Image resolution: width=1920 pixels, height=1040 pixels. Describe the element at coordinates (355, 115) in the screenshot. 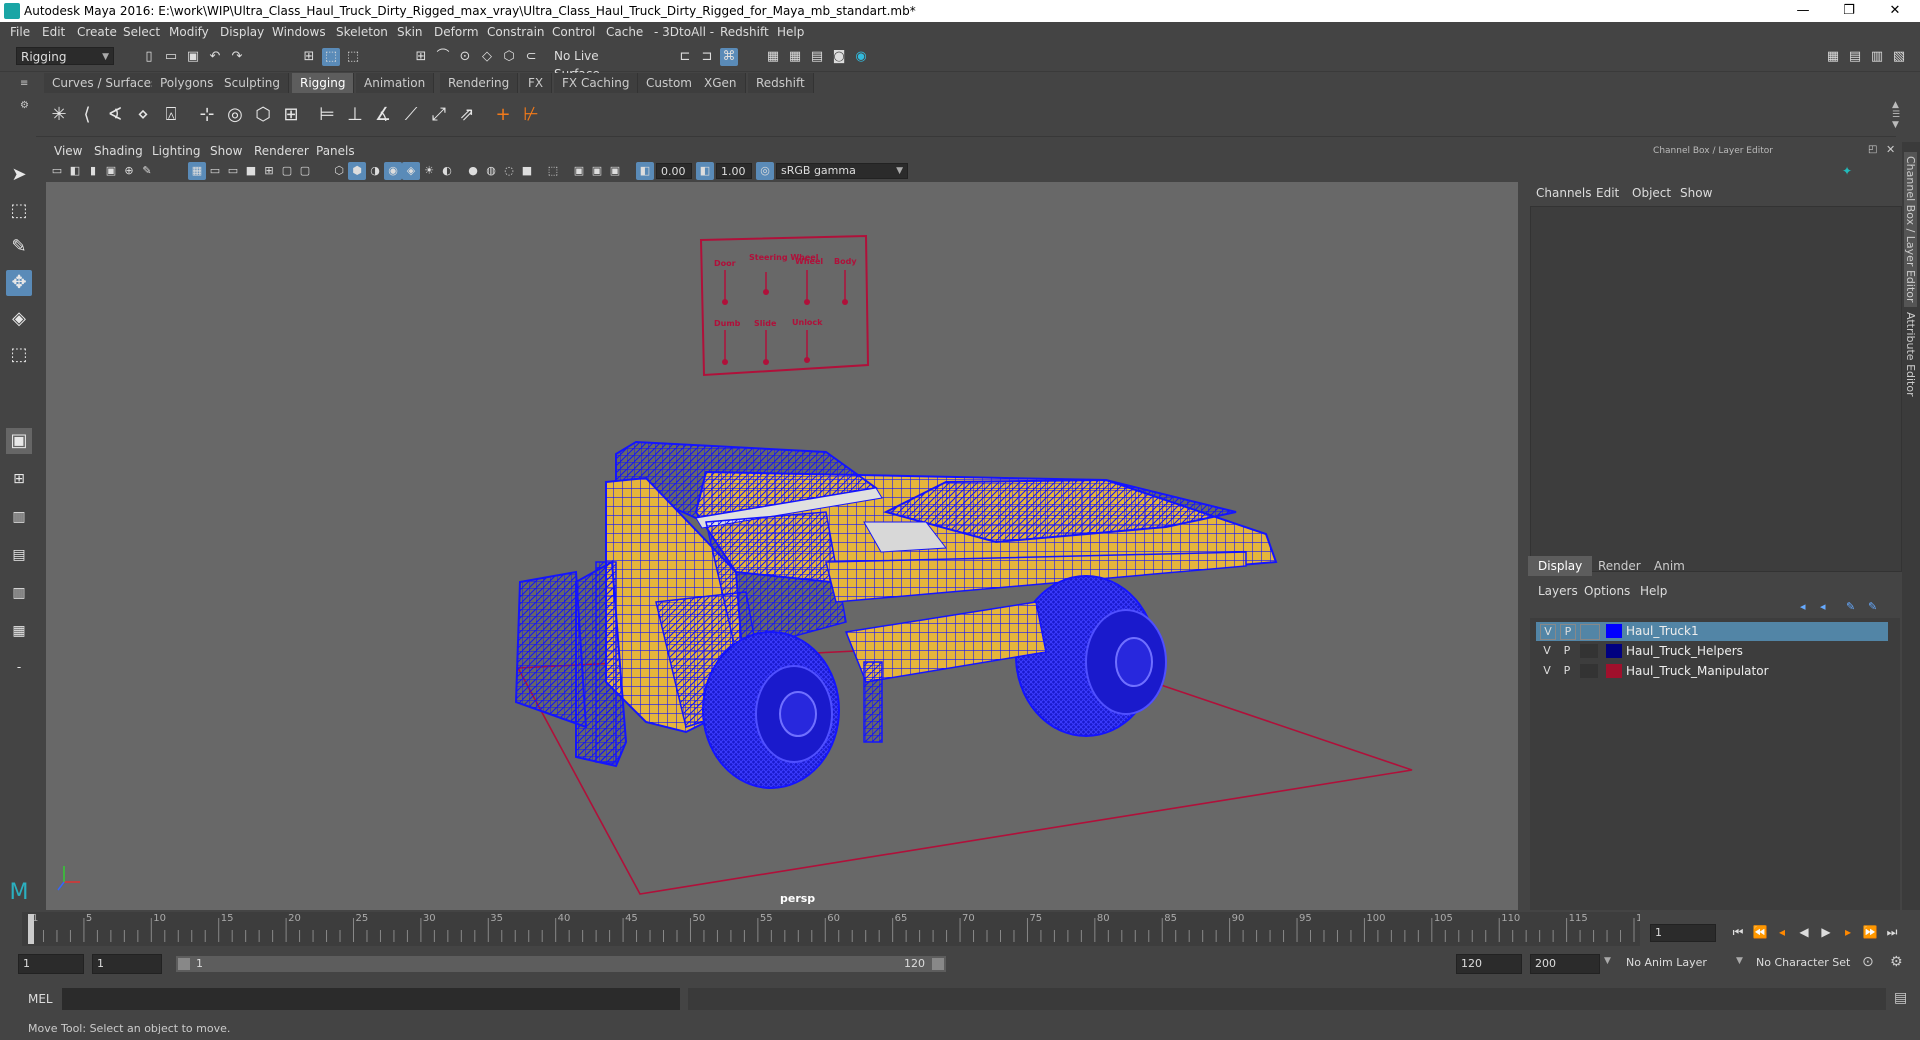

I see `point-constraint-icon: ⊥` at that location.